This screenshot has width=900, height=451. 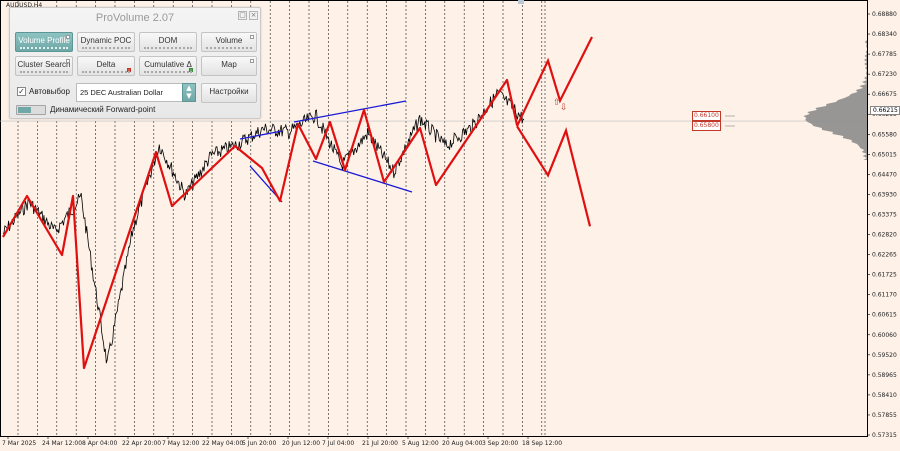 What do you see at coordinates (462, 443) in the screenshot?
I see `time-tick-label: 20 Aug 04:00` at bounding box center [462, 443].